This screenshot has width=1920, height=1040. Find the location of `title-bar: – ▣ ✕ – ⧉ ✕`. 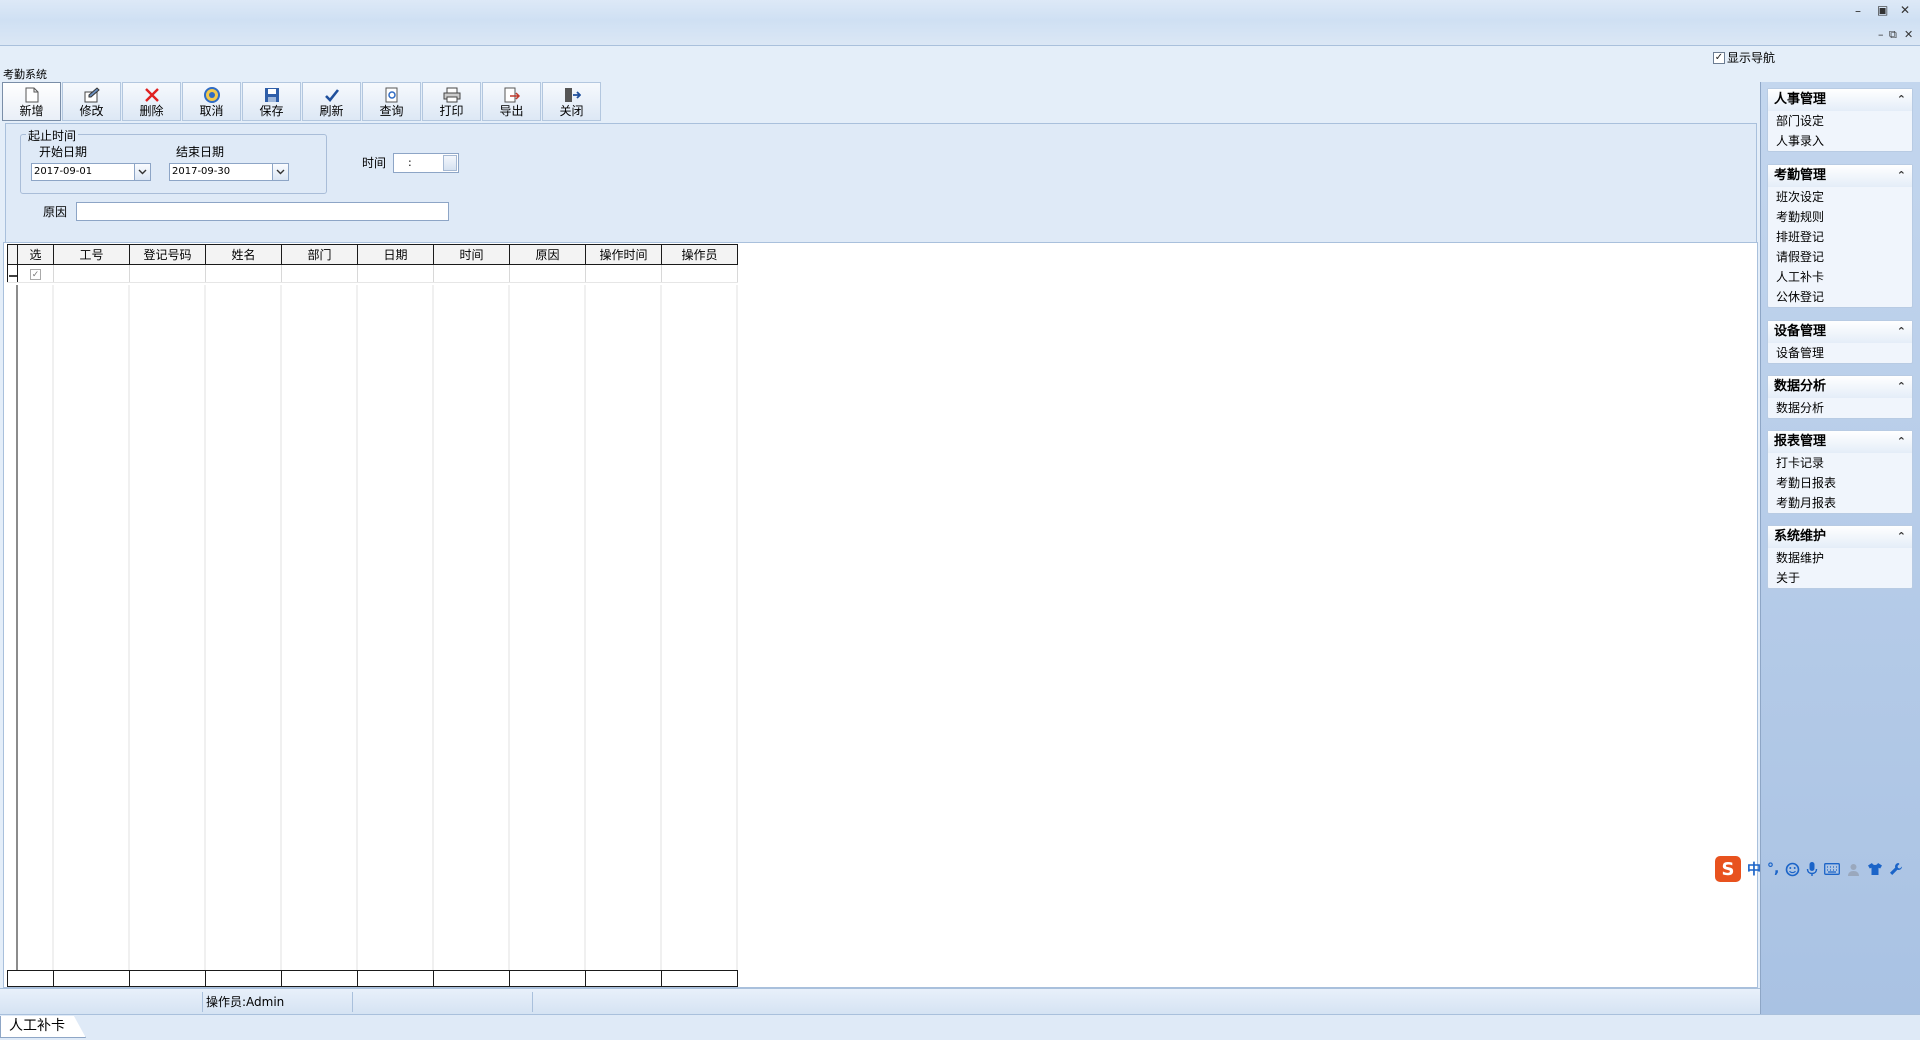

title-bar: – ▣ ✕ – ⧉ ✕ is located at coordinates (960, 23).